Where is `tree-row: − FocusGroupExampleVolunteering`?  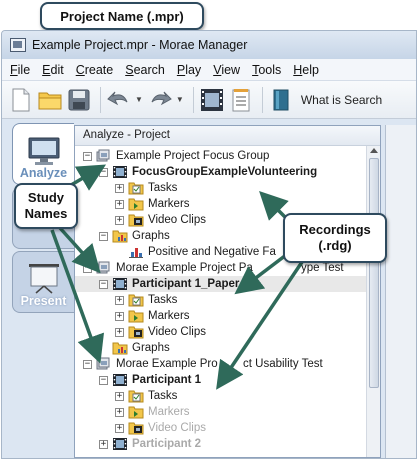
tree-row: − FocusGroupExampleVolunteering is located at coordinates (227, 172).